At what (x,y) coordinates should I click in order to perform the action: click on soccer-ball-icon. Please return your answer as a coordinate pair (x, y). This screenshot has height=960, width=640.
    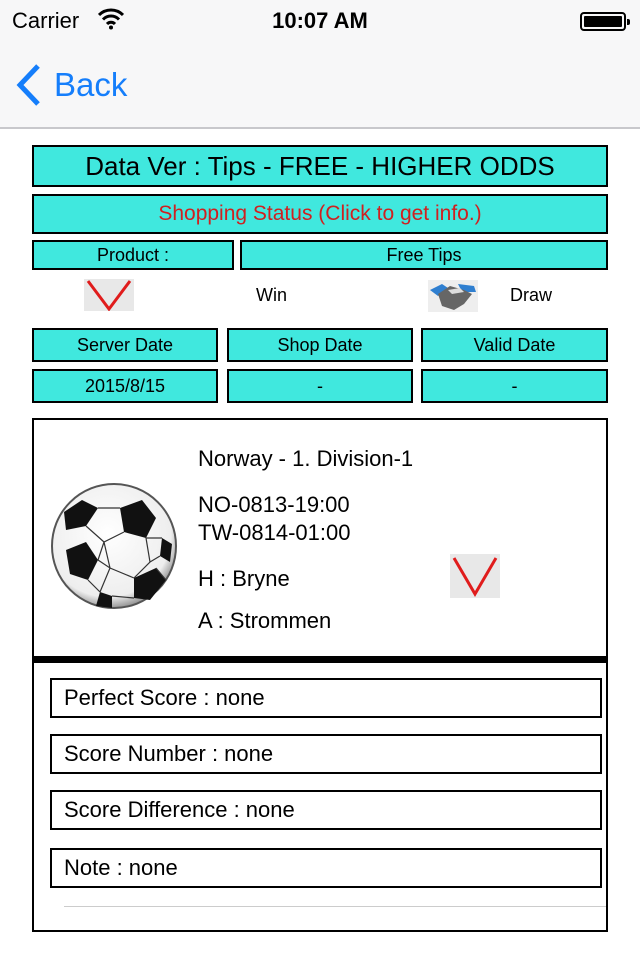
    Looking at the image, I should click on (114, 546).